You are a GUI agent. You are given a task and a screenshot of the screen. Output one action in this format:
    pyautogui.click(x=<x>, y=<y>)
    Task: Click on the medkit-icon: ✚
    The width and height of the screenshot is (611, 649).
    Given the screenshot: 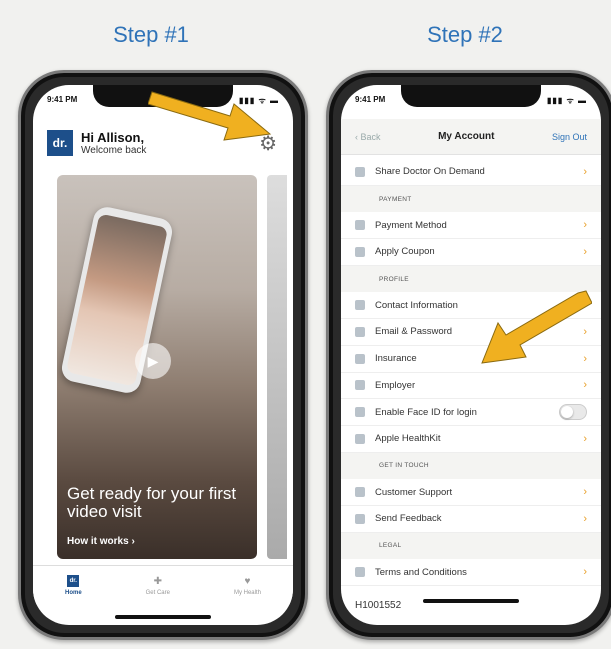 What is the action you would take?
    pyautogui.click(x=157, y=581)
    